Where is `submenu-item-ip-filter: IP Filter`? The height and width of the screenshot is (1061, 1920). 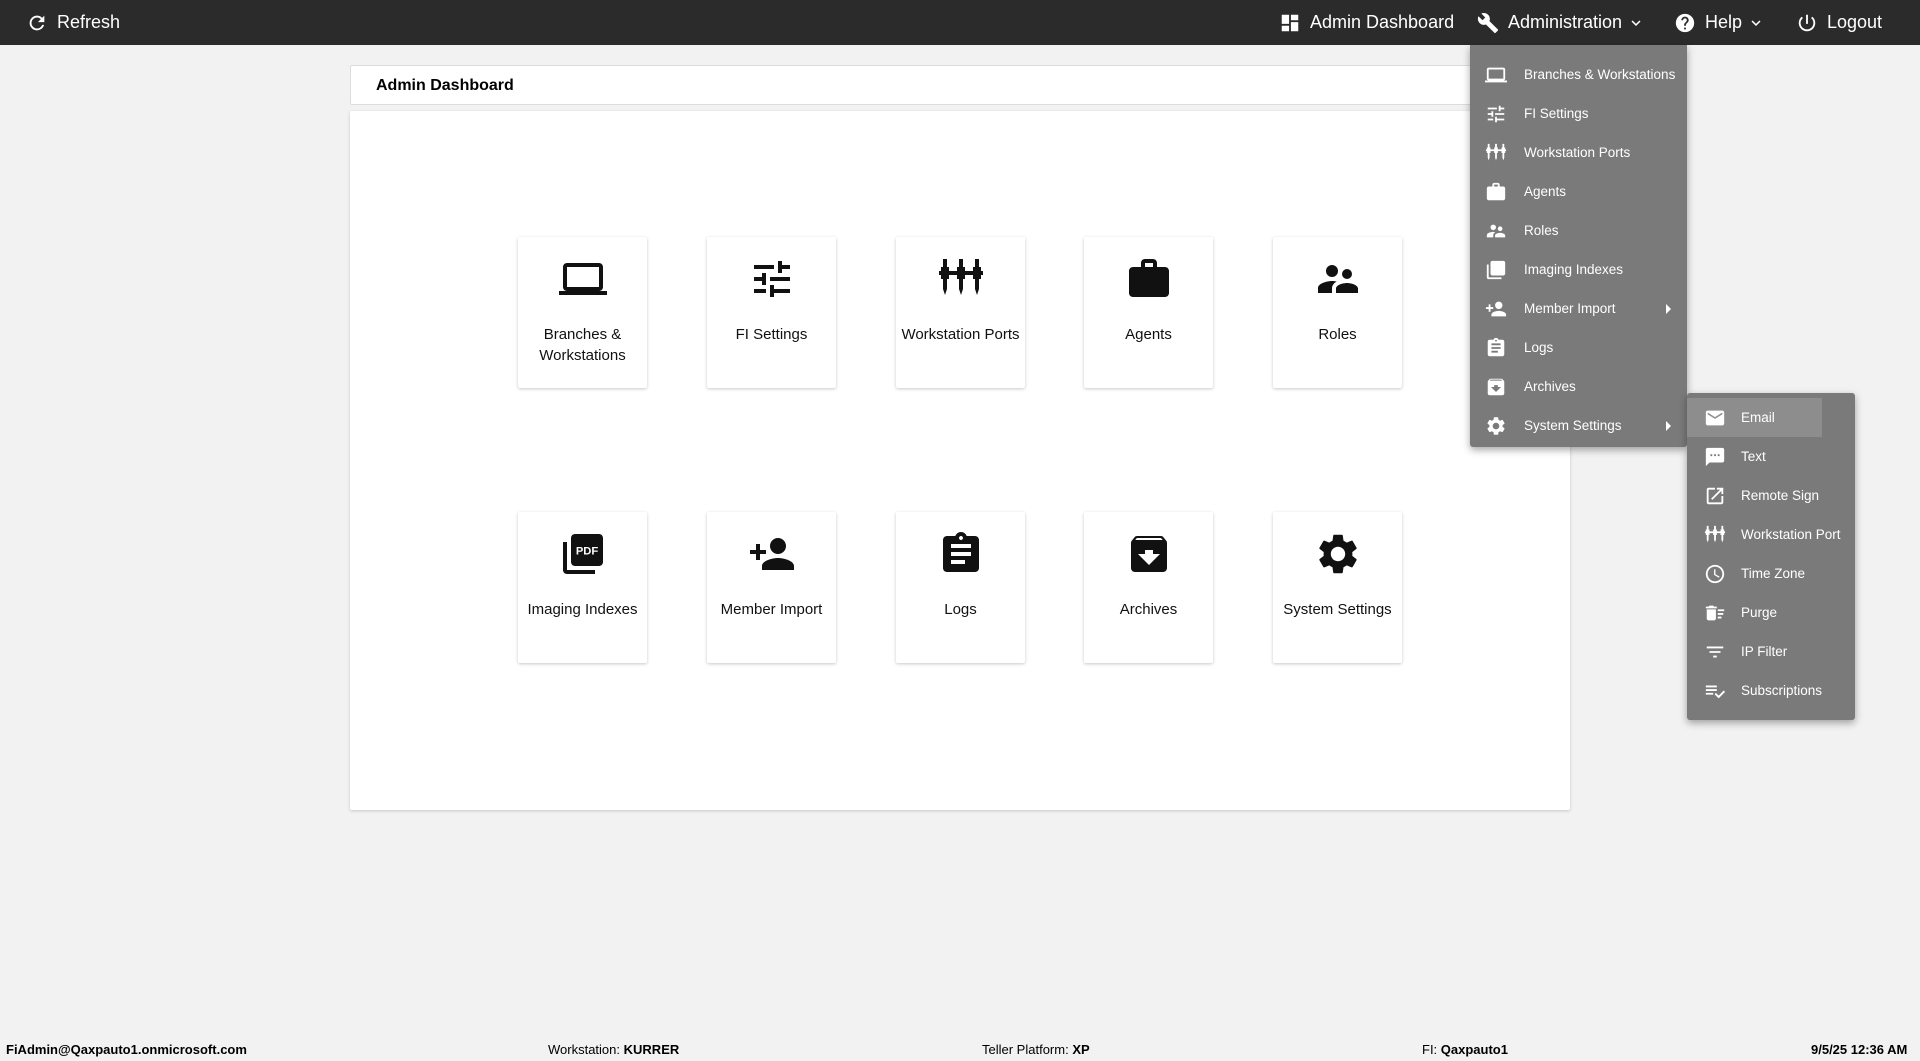
submenu-item-ip-filter: IP Filter is located at coordinates (1771, 651).